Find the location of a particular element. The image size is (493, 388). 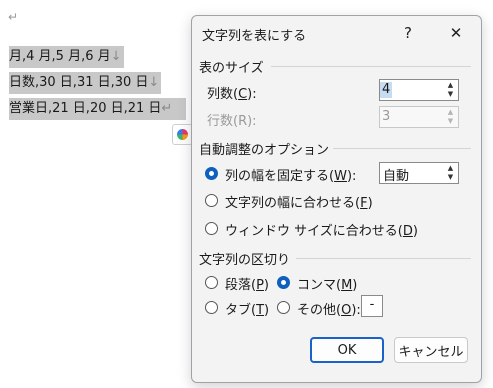

empty-paragraph-mark: ↵ is located at coordinates (13, 17).